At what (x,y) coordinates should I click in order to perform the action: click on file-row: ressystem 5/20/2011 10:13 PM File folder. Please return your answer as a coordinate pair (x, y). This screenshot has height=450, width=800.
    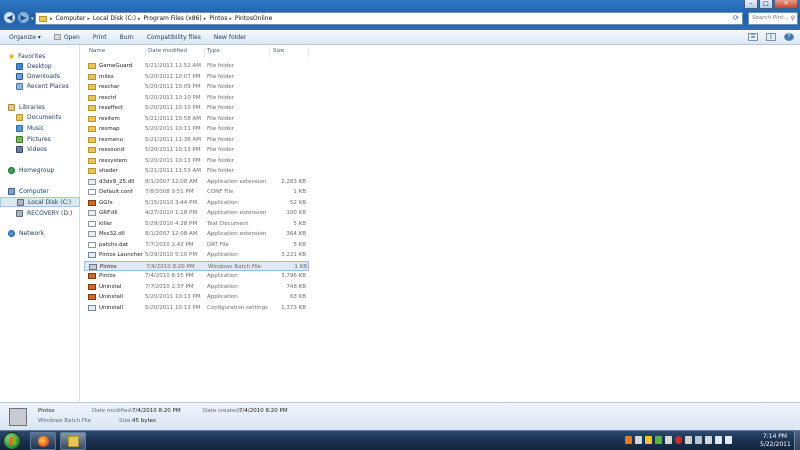
    Looking at the image, I should click on (196, 161).